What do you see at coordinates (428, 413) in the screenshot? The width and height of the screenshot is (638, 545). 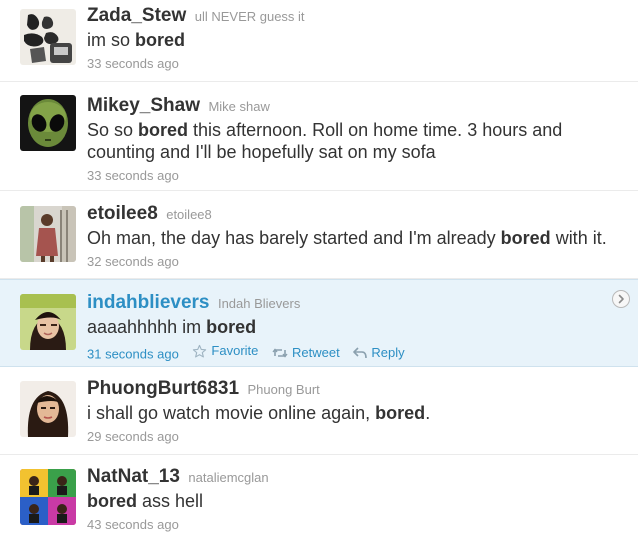 I see `text-segment: .` at bounding box center [428, 413].